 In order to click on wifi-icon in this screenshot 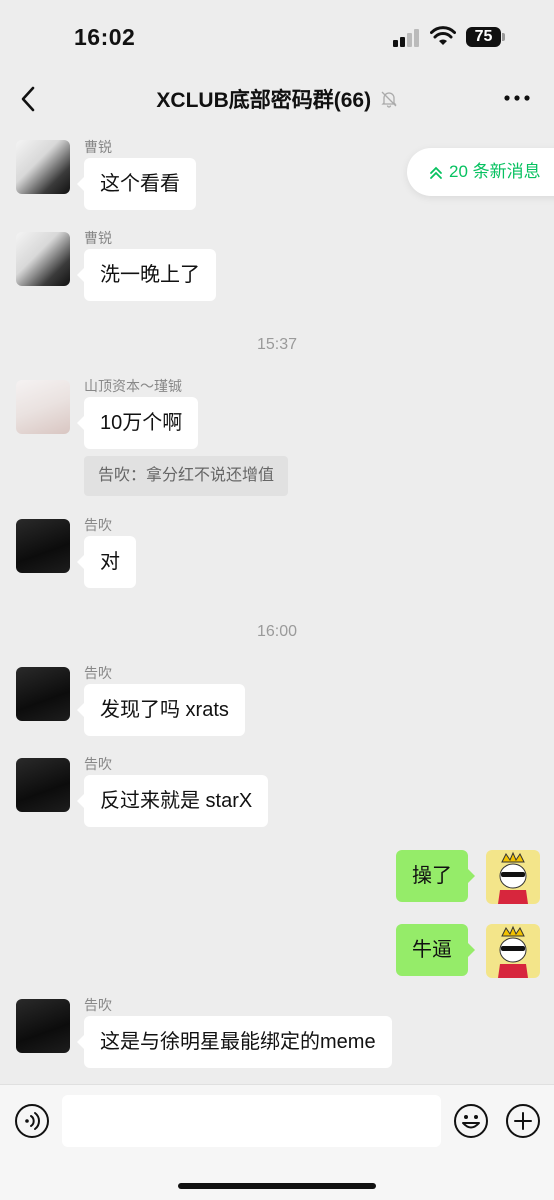, I will do `click(443, 35)`.